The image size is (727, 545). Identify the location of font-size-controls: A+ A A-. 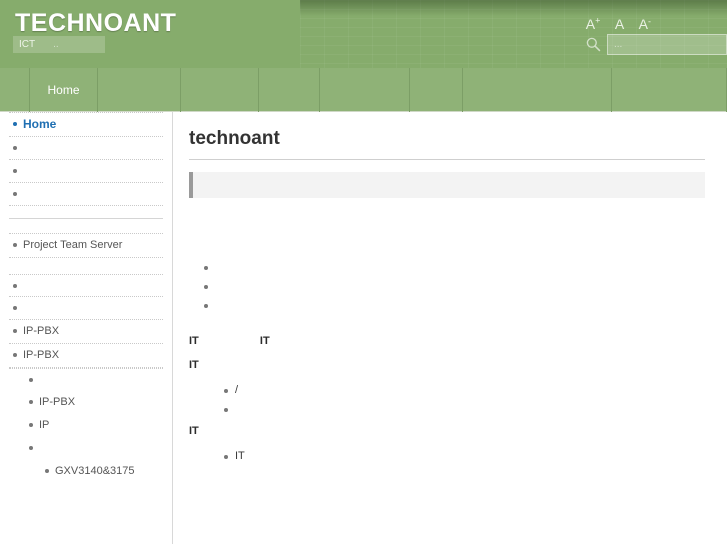
(613, 24).